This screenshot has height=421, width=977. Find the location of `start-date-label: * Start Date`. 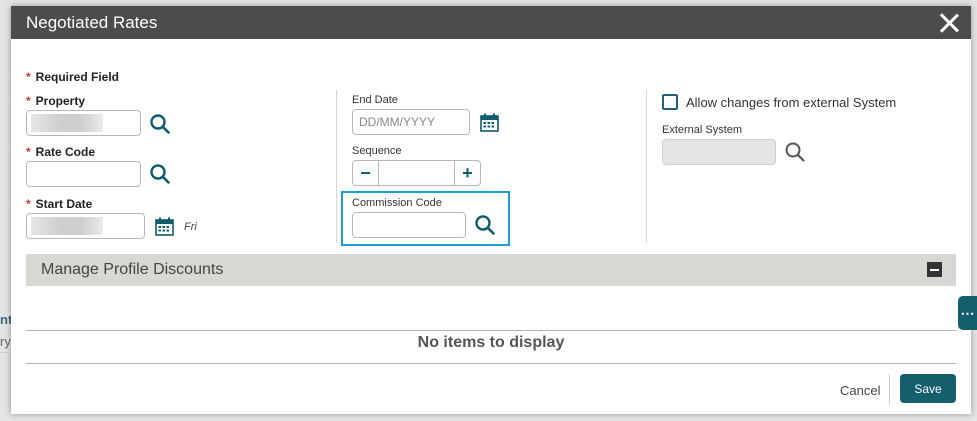

start-date-label: * Start Date is located at coordinates (59, 204).